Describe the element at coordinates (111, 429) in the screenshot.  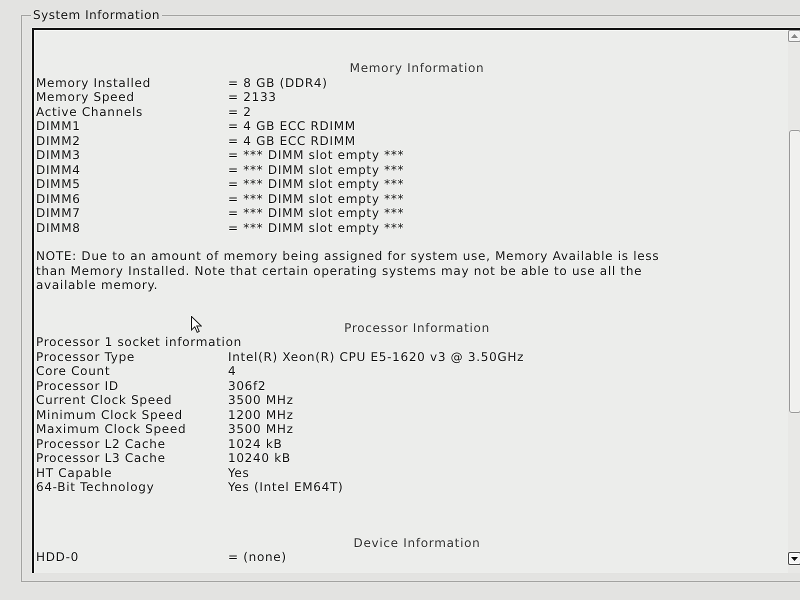
I see `row-label: Maximum Clock Speed` at that location.